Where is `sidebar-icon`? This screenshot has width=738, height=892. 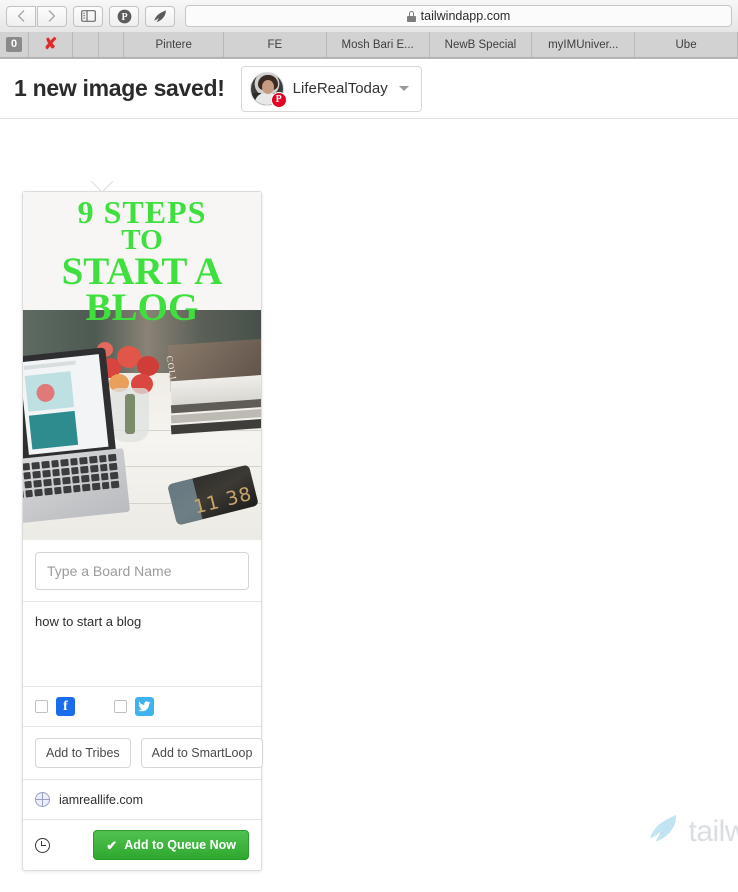 sidebar-icon is located at coordinates (88, 16).